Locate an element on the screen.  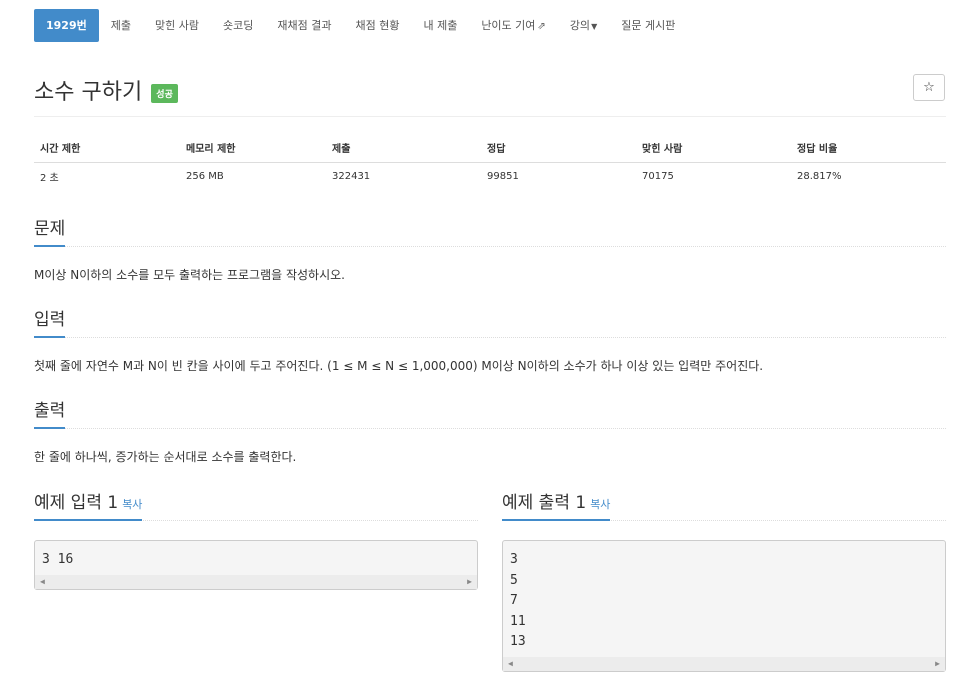
sample-heading: 예제 입력 1 복사 is located at coordinates (88, 504).